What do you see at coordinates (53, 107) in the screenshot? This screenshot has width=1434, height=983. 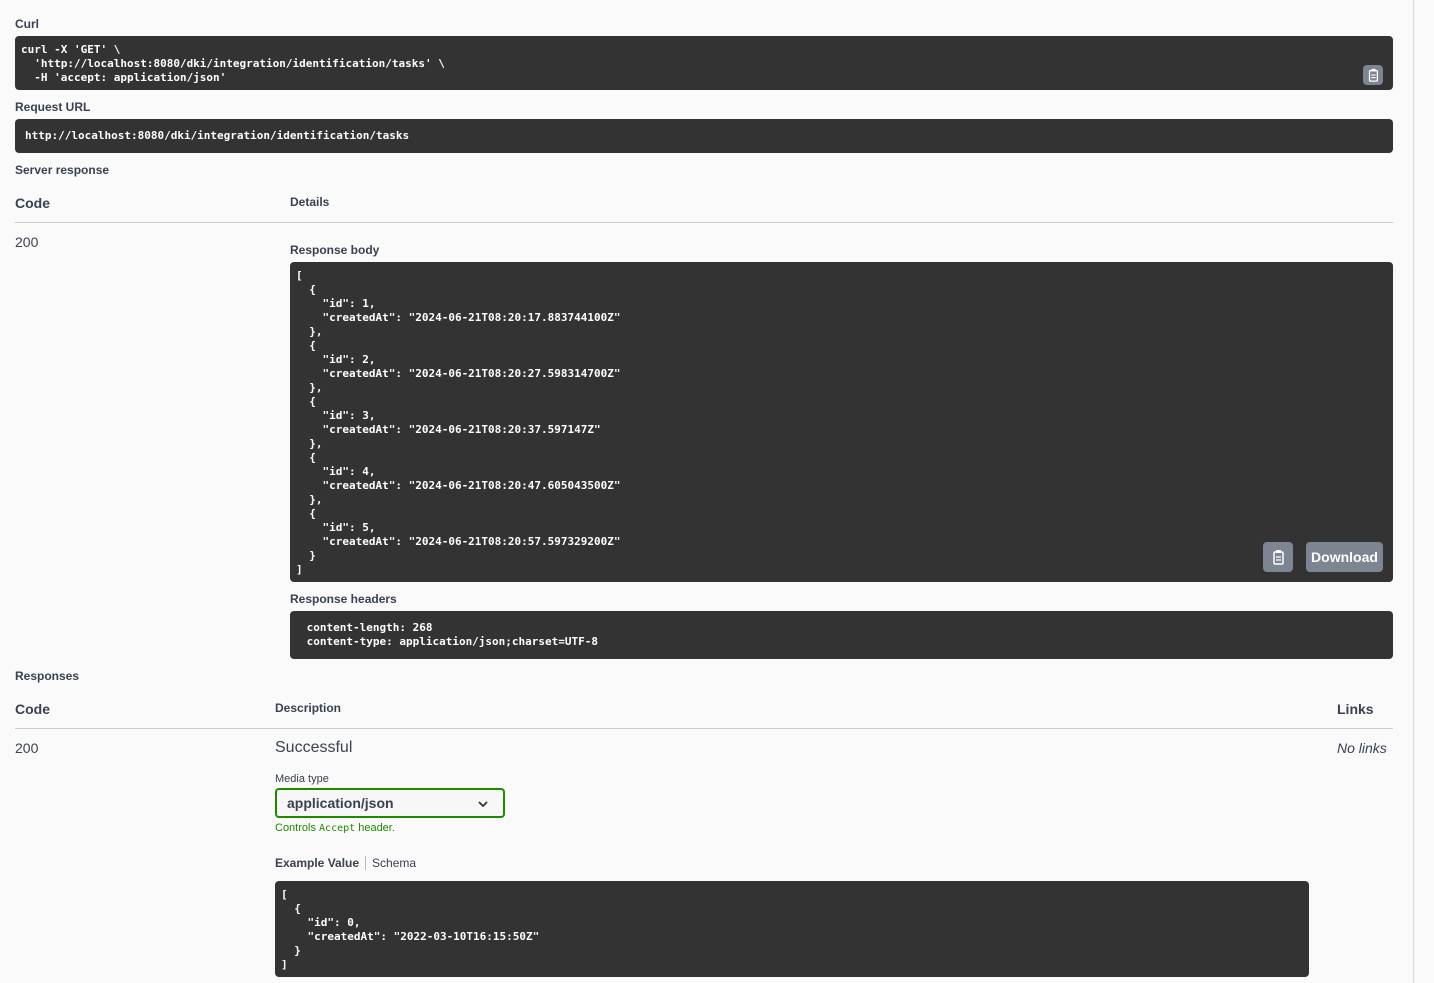 I see `request-url-label: Request URL` at bounding box center [53, 107].